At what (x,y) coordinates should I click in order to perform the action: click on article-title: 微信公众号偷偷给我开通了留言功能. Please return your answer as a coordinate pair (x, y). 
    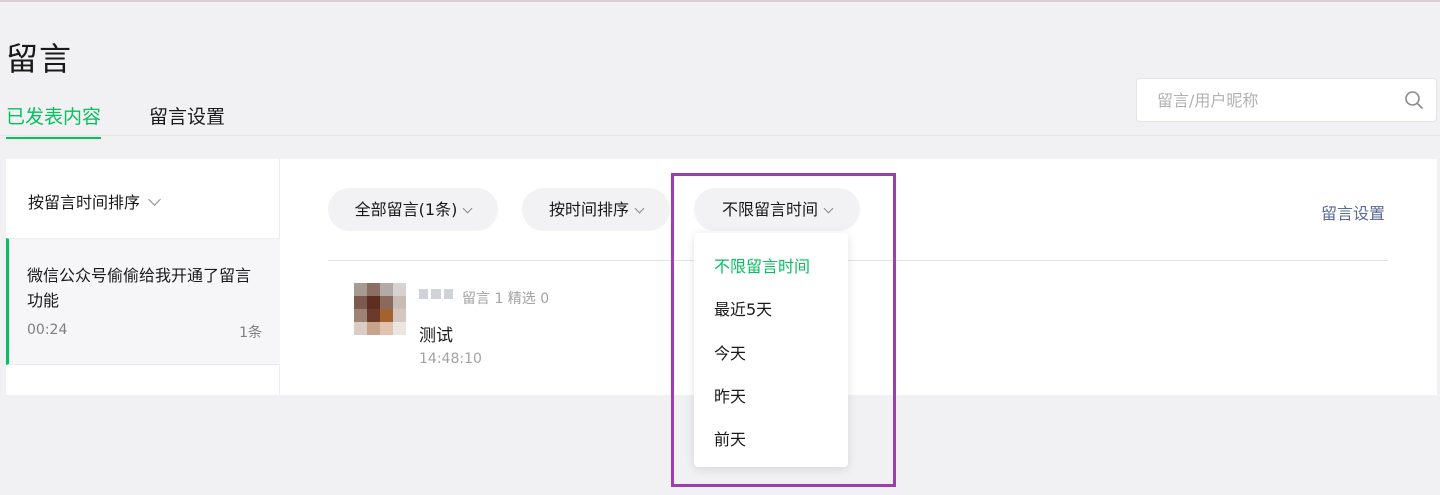
    Looking at the image, I should click on (139, 288).